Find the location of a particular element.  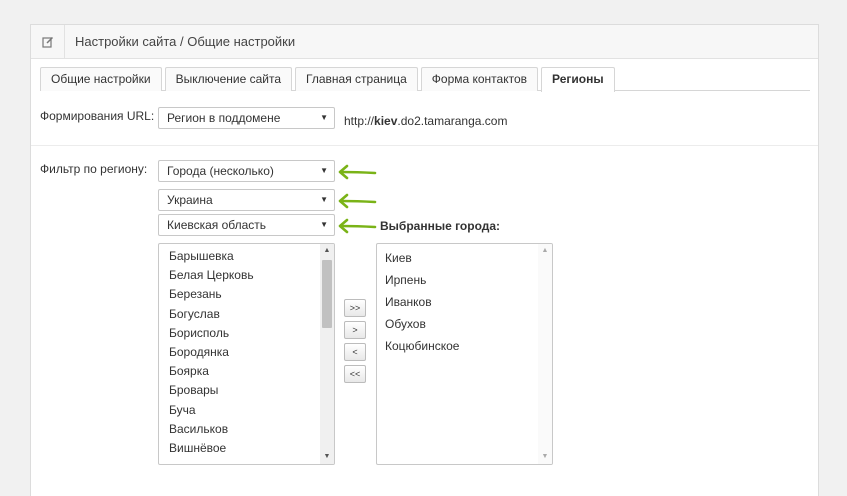

edit-icon is located at coordinates (48, 41).